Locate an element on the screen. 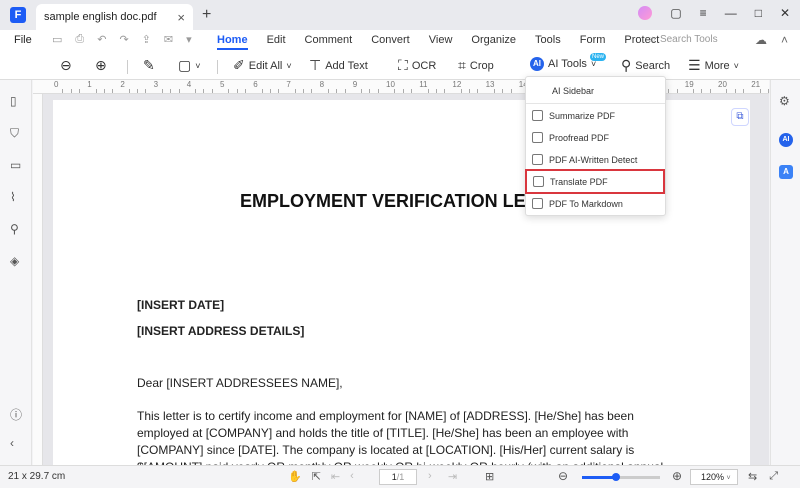 The width and height of the screenshot is (800, 488). comment-icon: ▭ is located at coordinates (15, 165).